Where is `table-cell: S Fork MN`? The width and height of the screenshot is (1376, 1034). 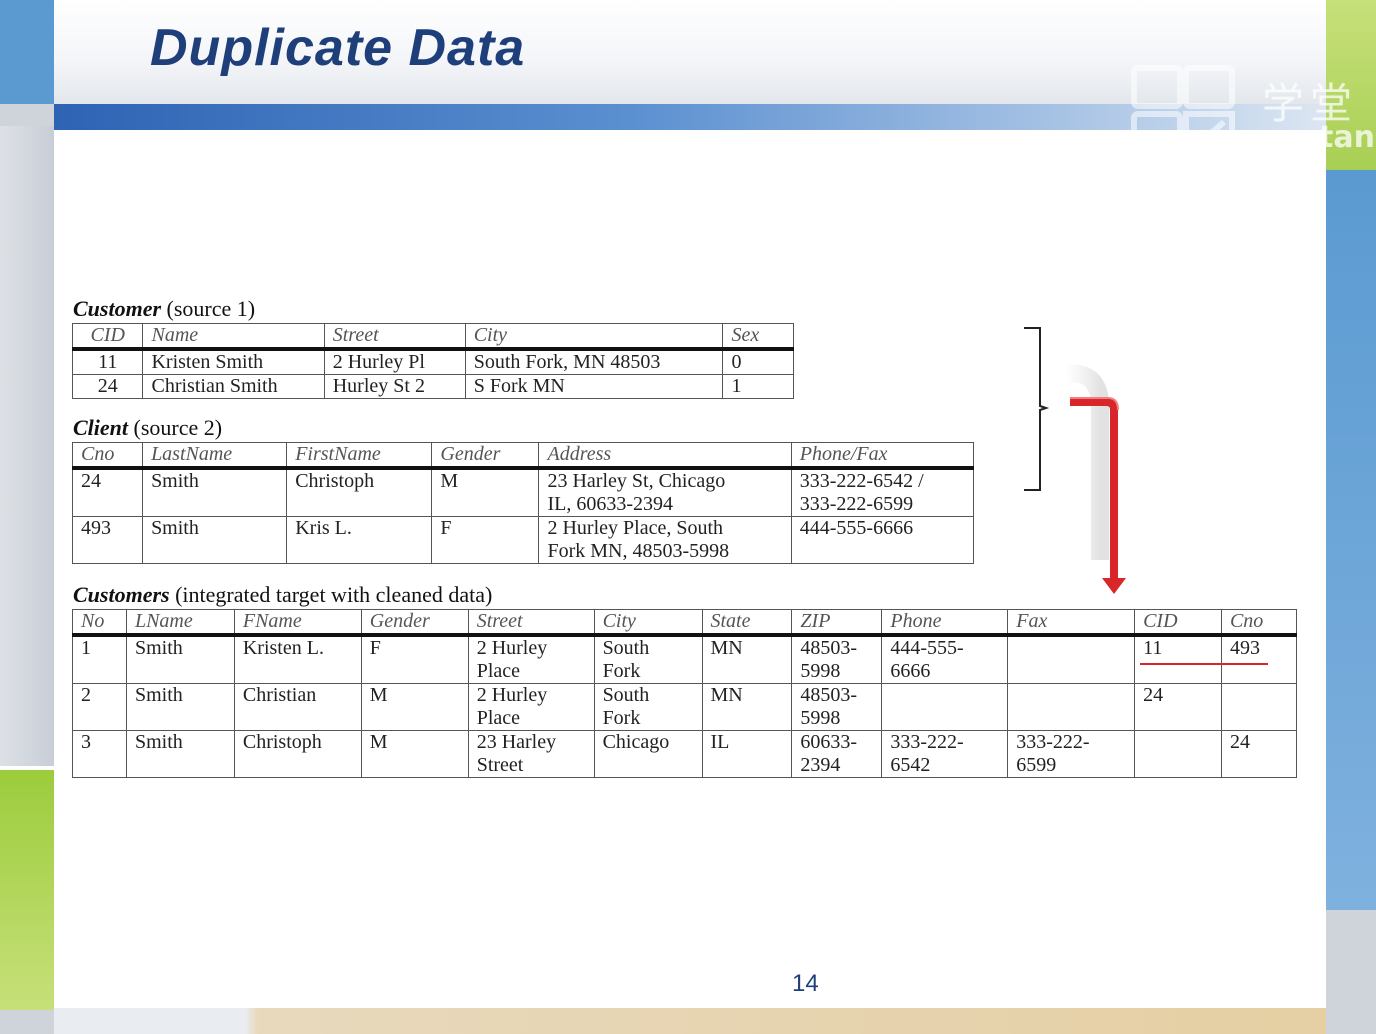 table-cell: S Fork MN is located at coordinates (594, 386).